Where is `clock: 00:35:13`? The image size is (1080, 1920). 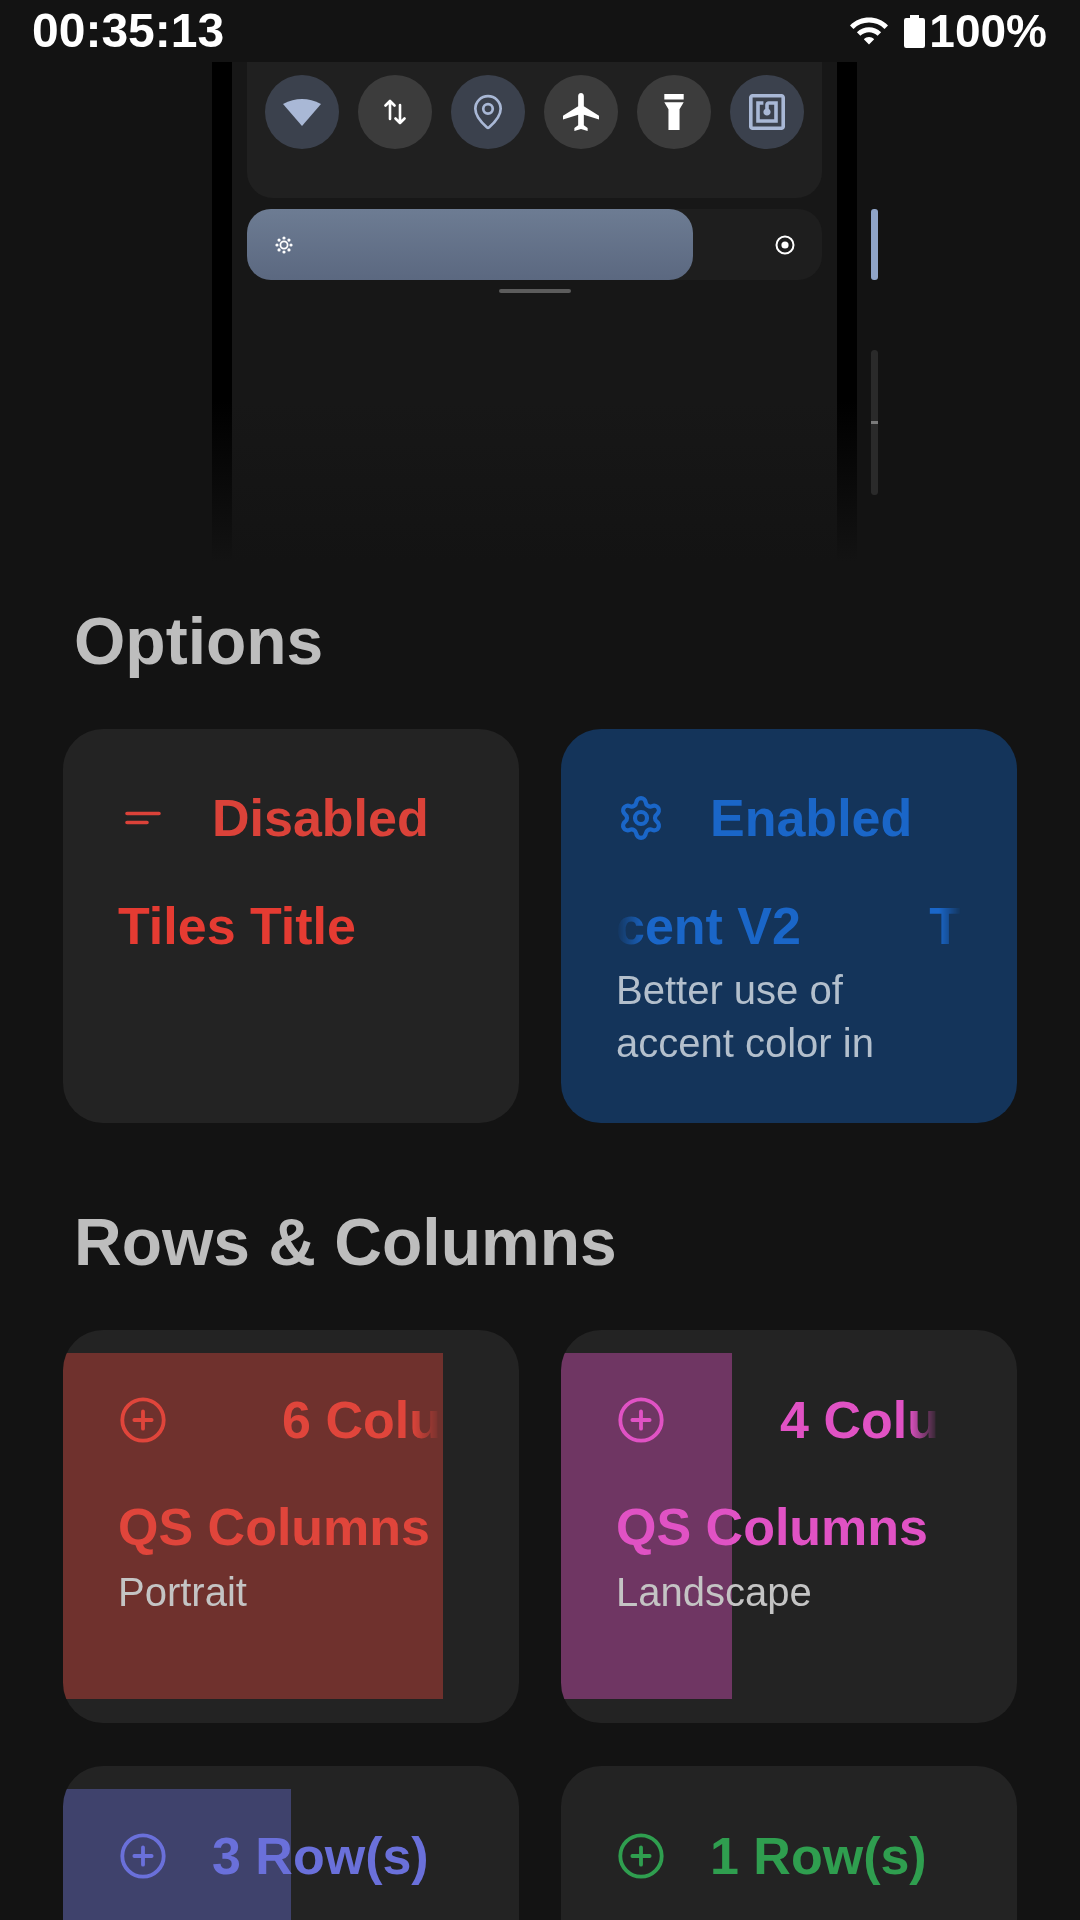
clock: 00:35:13 is located at coordinates (128, 31).